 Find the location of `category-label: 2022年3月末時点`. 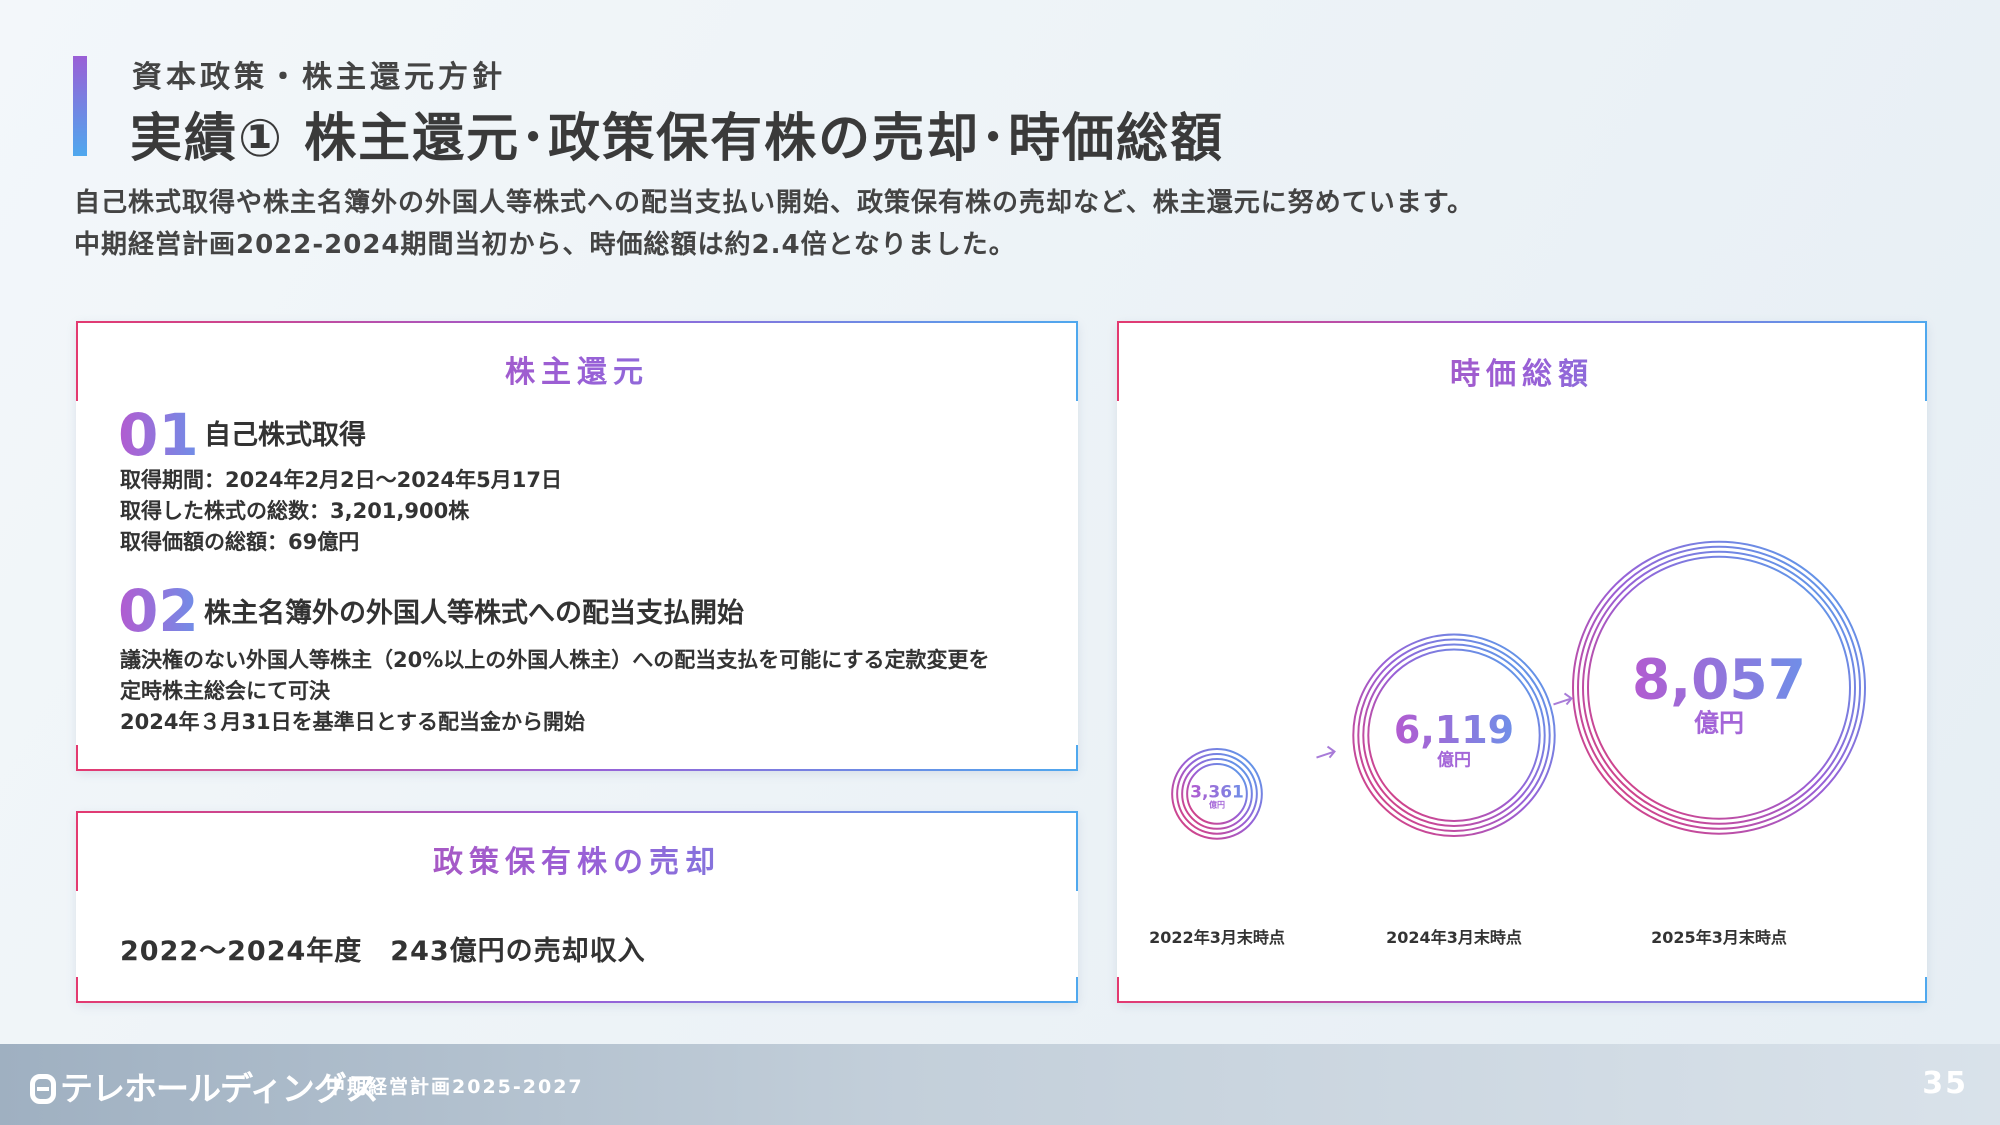

category-label: 2022年3月末時点 is located at coordinates (1217, 937).